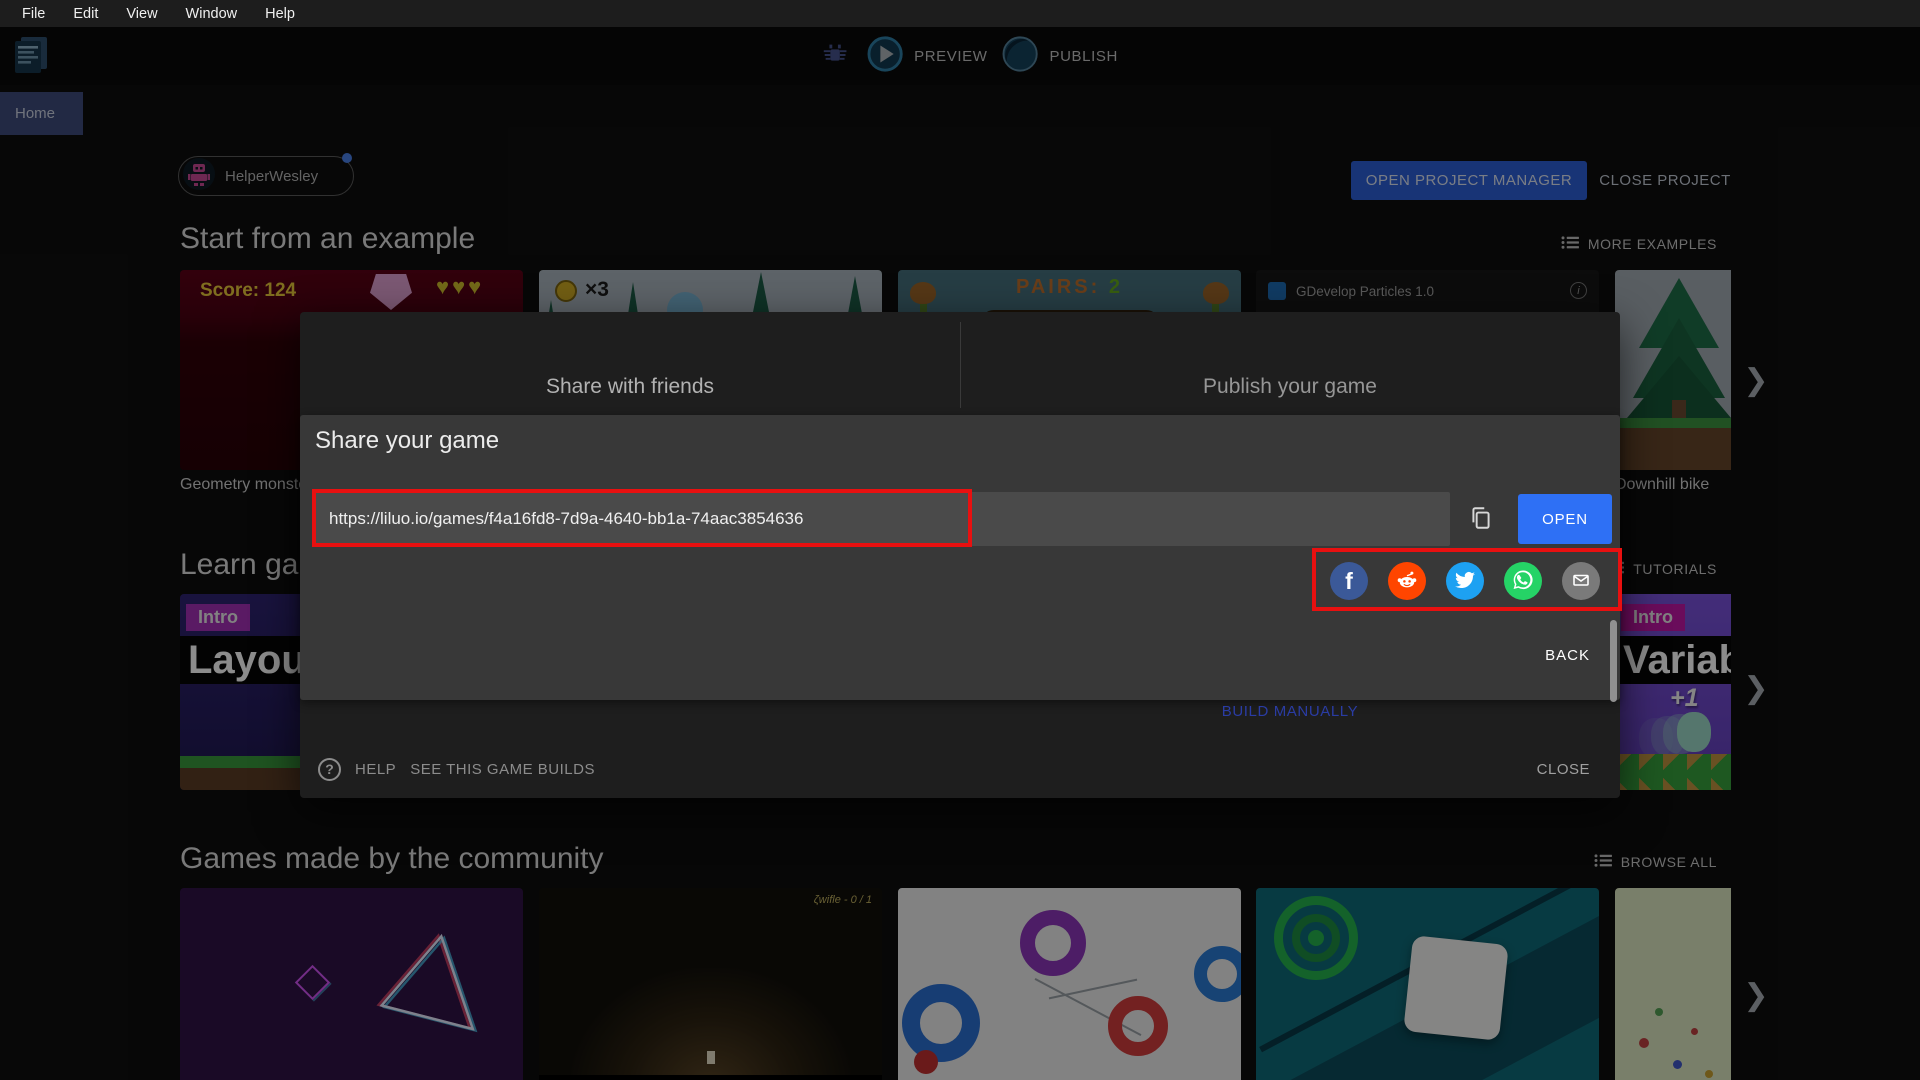 This screenshot has width=1920, height=1080. Describe the element at coordinates (1565, 519) in the screenshot. I see `open-game-button: OPEN` at that location.